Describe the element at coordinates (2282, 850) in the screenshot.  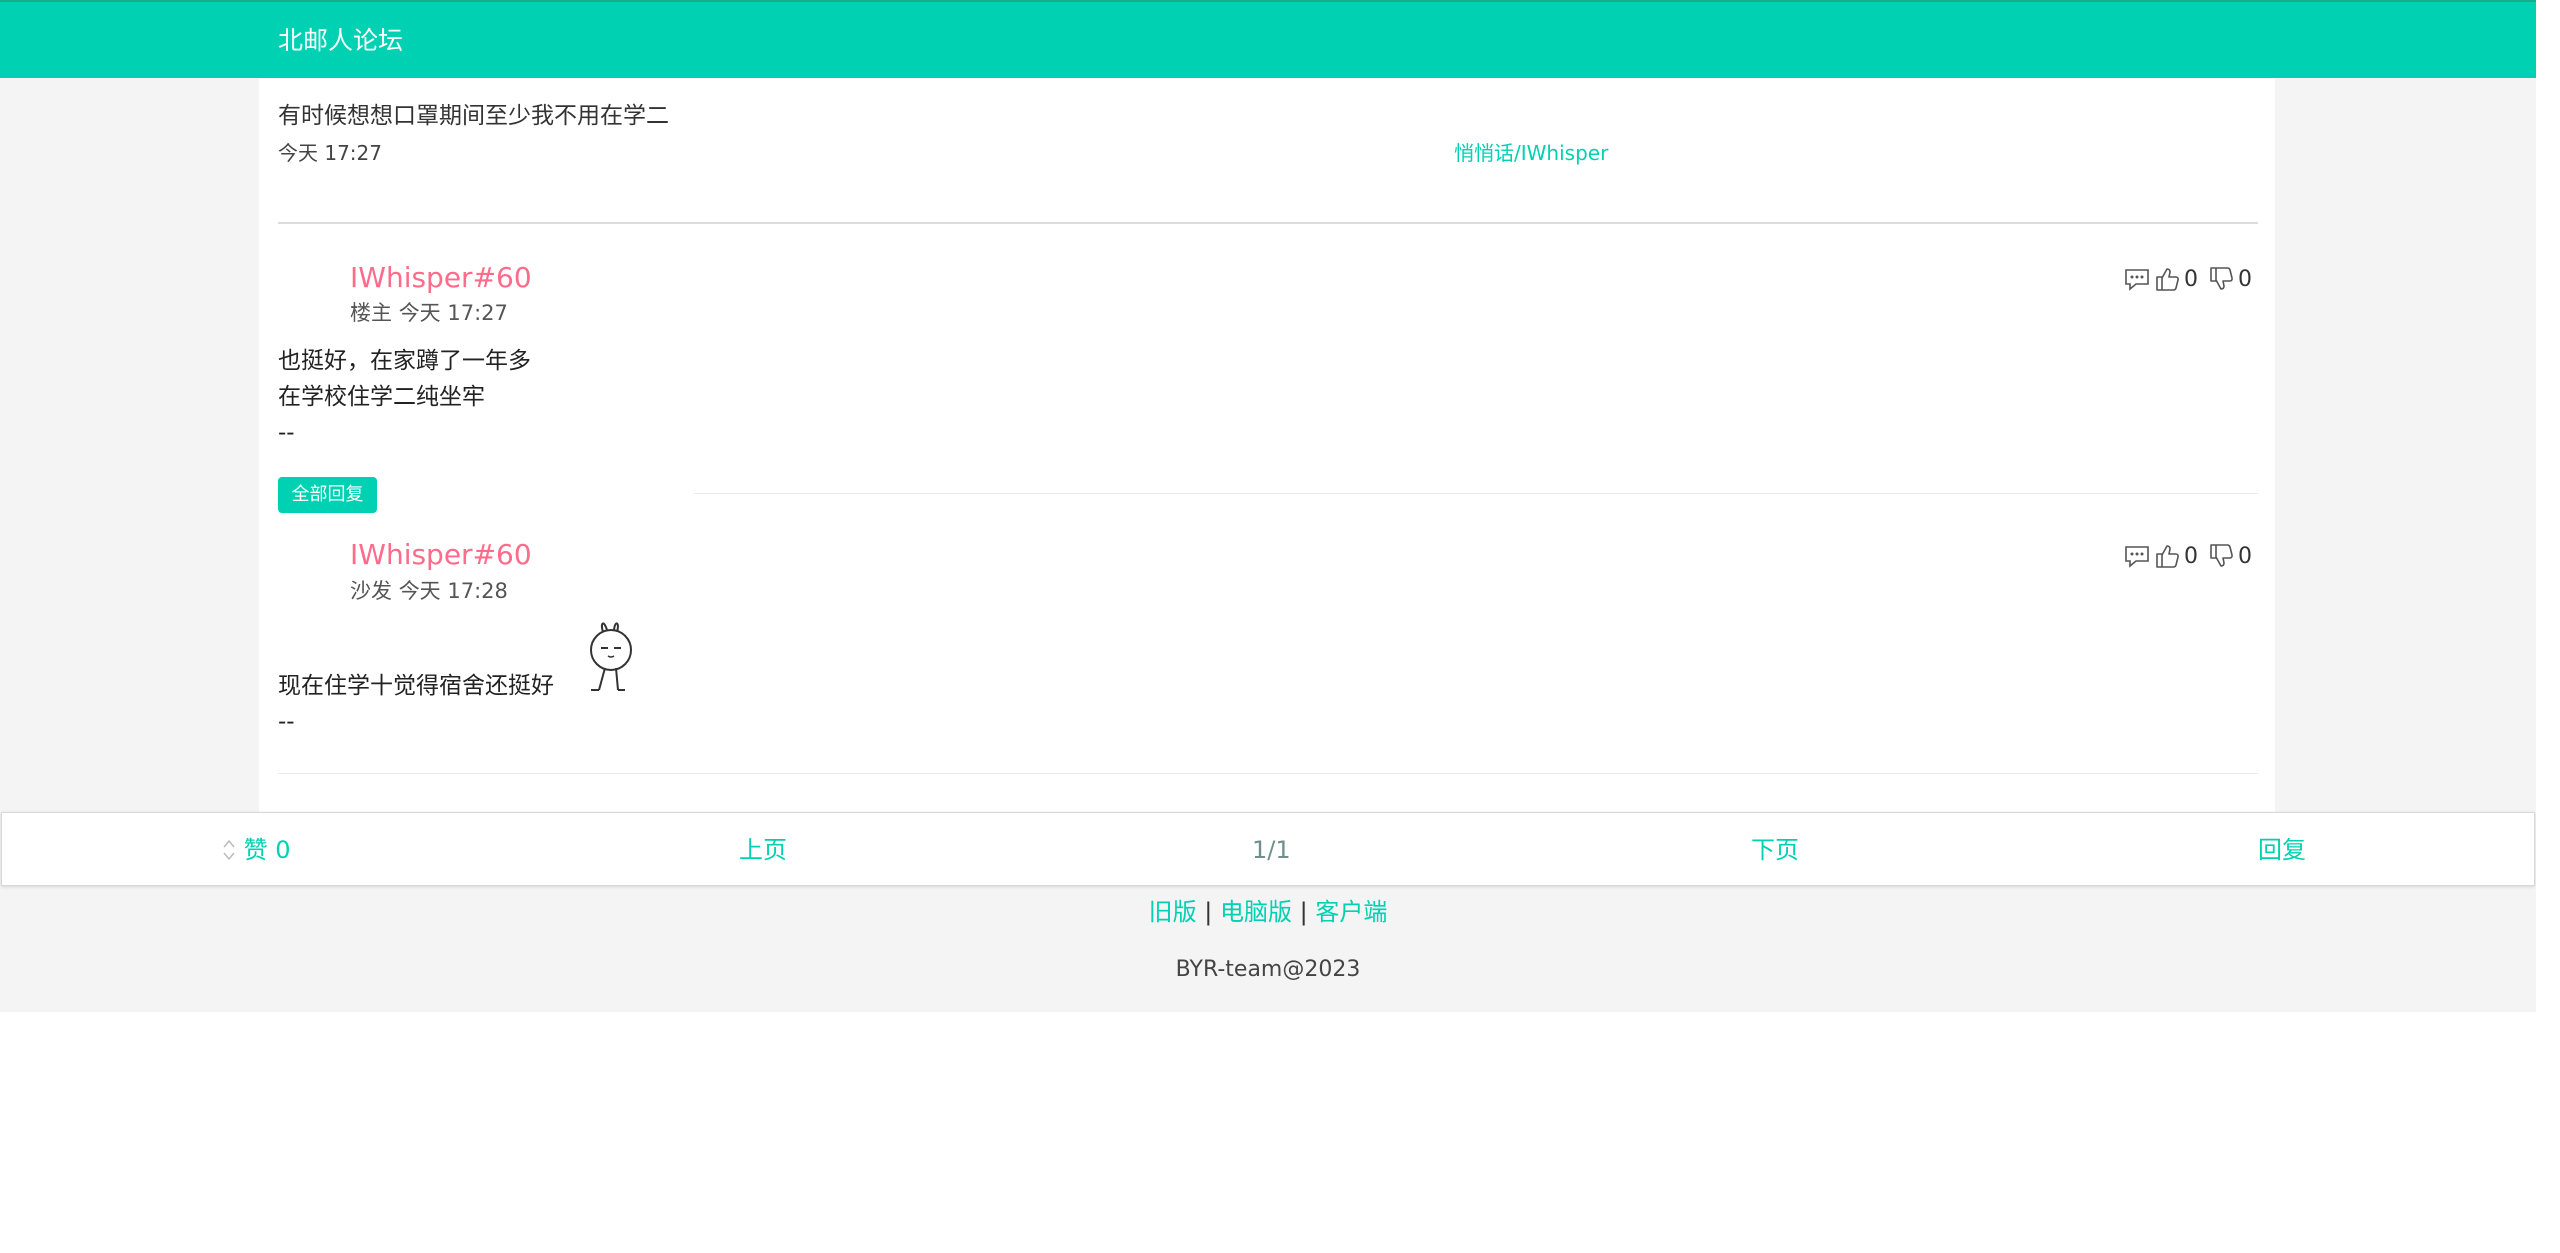
I see `reply-button: 回复` at that location.